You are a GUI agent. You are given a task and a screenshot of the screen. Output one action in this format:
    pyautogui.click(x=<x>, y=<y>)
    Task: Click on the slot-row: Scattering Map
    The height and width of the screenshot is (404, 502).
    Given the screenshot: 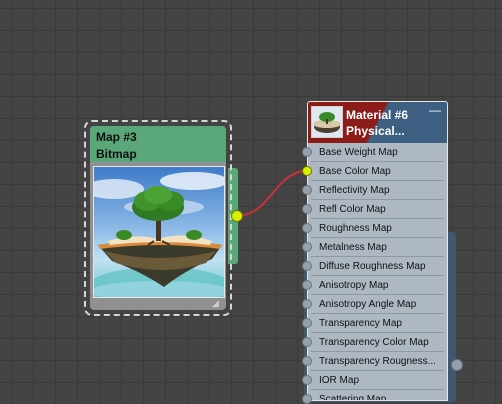 What is the action you would take?
    pyautogui.click(x=377, y=396)
    